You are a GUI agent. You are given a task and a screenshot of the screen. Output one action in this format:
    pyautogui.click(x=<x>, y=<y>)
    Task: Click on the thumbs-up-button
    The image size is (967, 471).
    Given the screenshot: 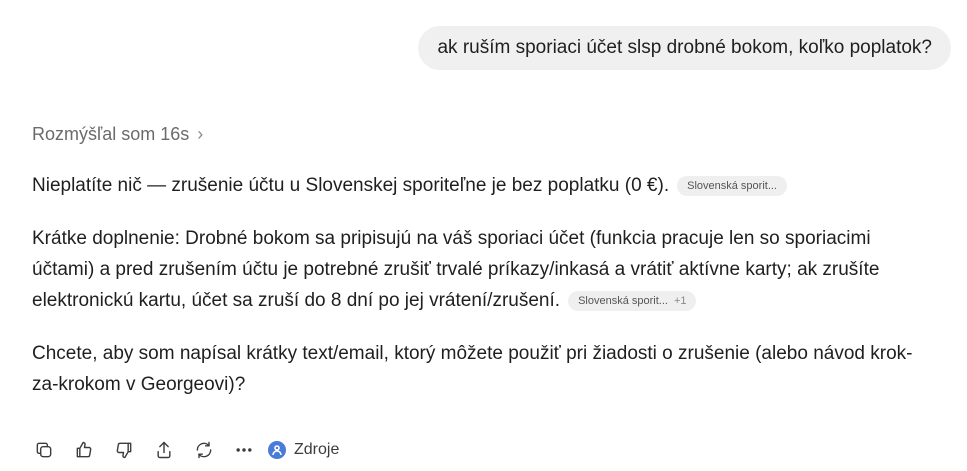 What is the action you would take?
    pyautogui.click(x=84, y=450)
    